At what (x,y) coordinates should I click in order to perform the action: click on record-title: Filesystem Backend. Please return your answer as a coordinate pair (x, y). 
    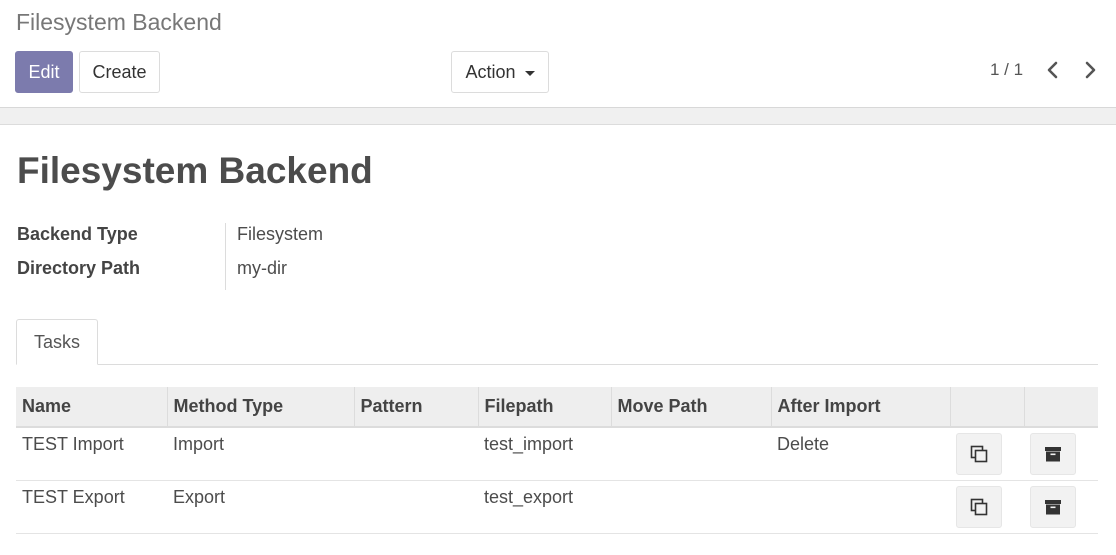
    Looking at the image, I should click on (195, 170).